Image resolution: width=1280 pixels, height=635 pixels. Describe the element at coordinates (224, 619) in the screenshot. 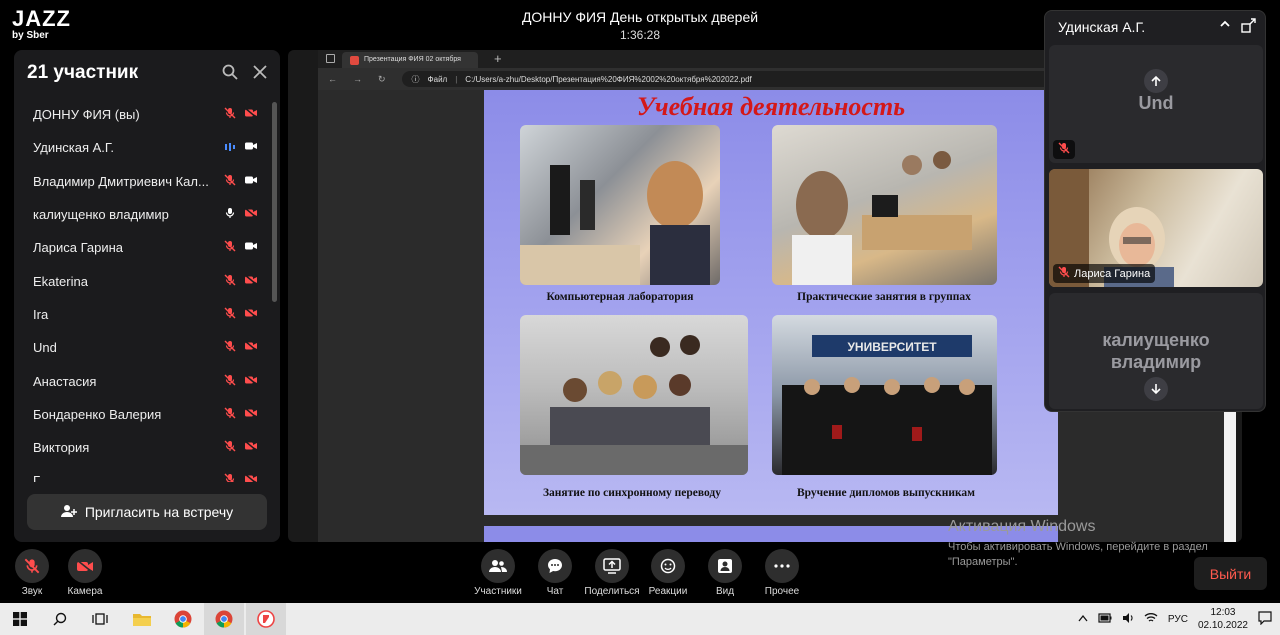

I see `chrome-icon-active` at that location.